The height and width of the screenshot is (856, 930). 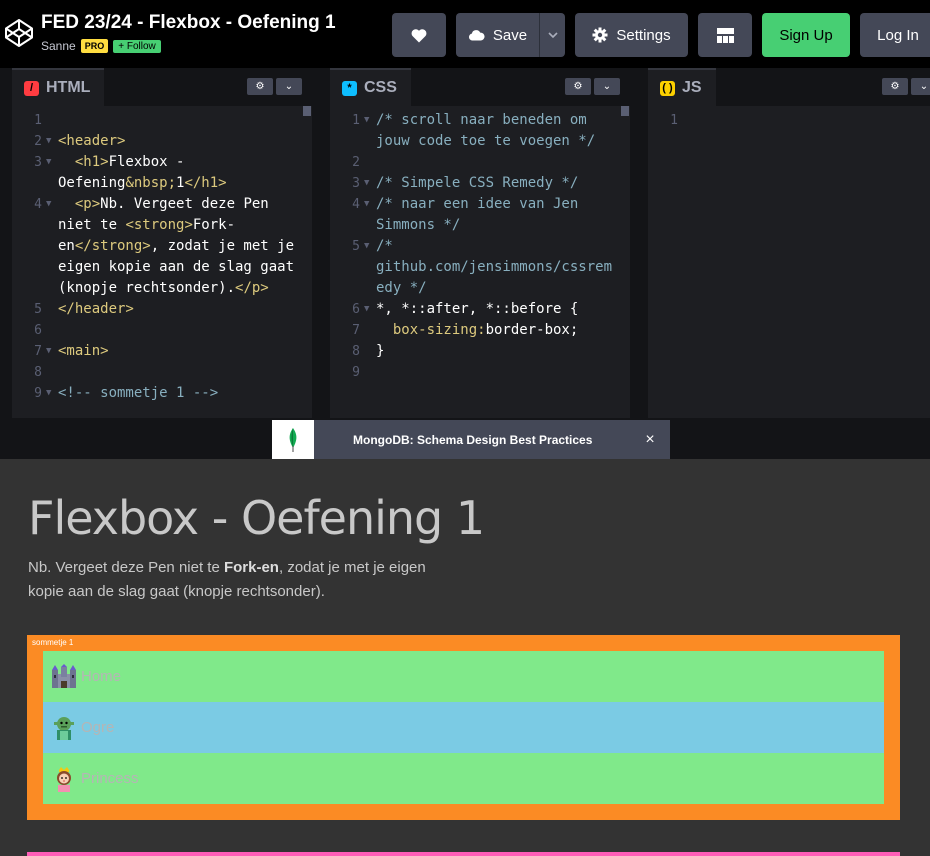 I want to click on save-options-button, so click(x=552, y=35).